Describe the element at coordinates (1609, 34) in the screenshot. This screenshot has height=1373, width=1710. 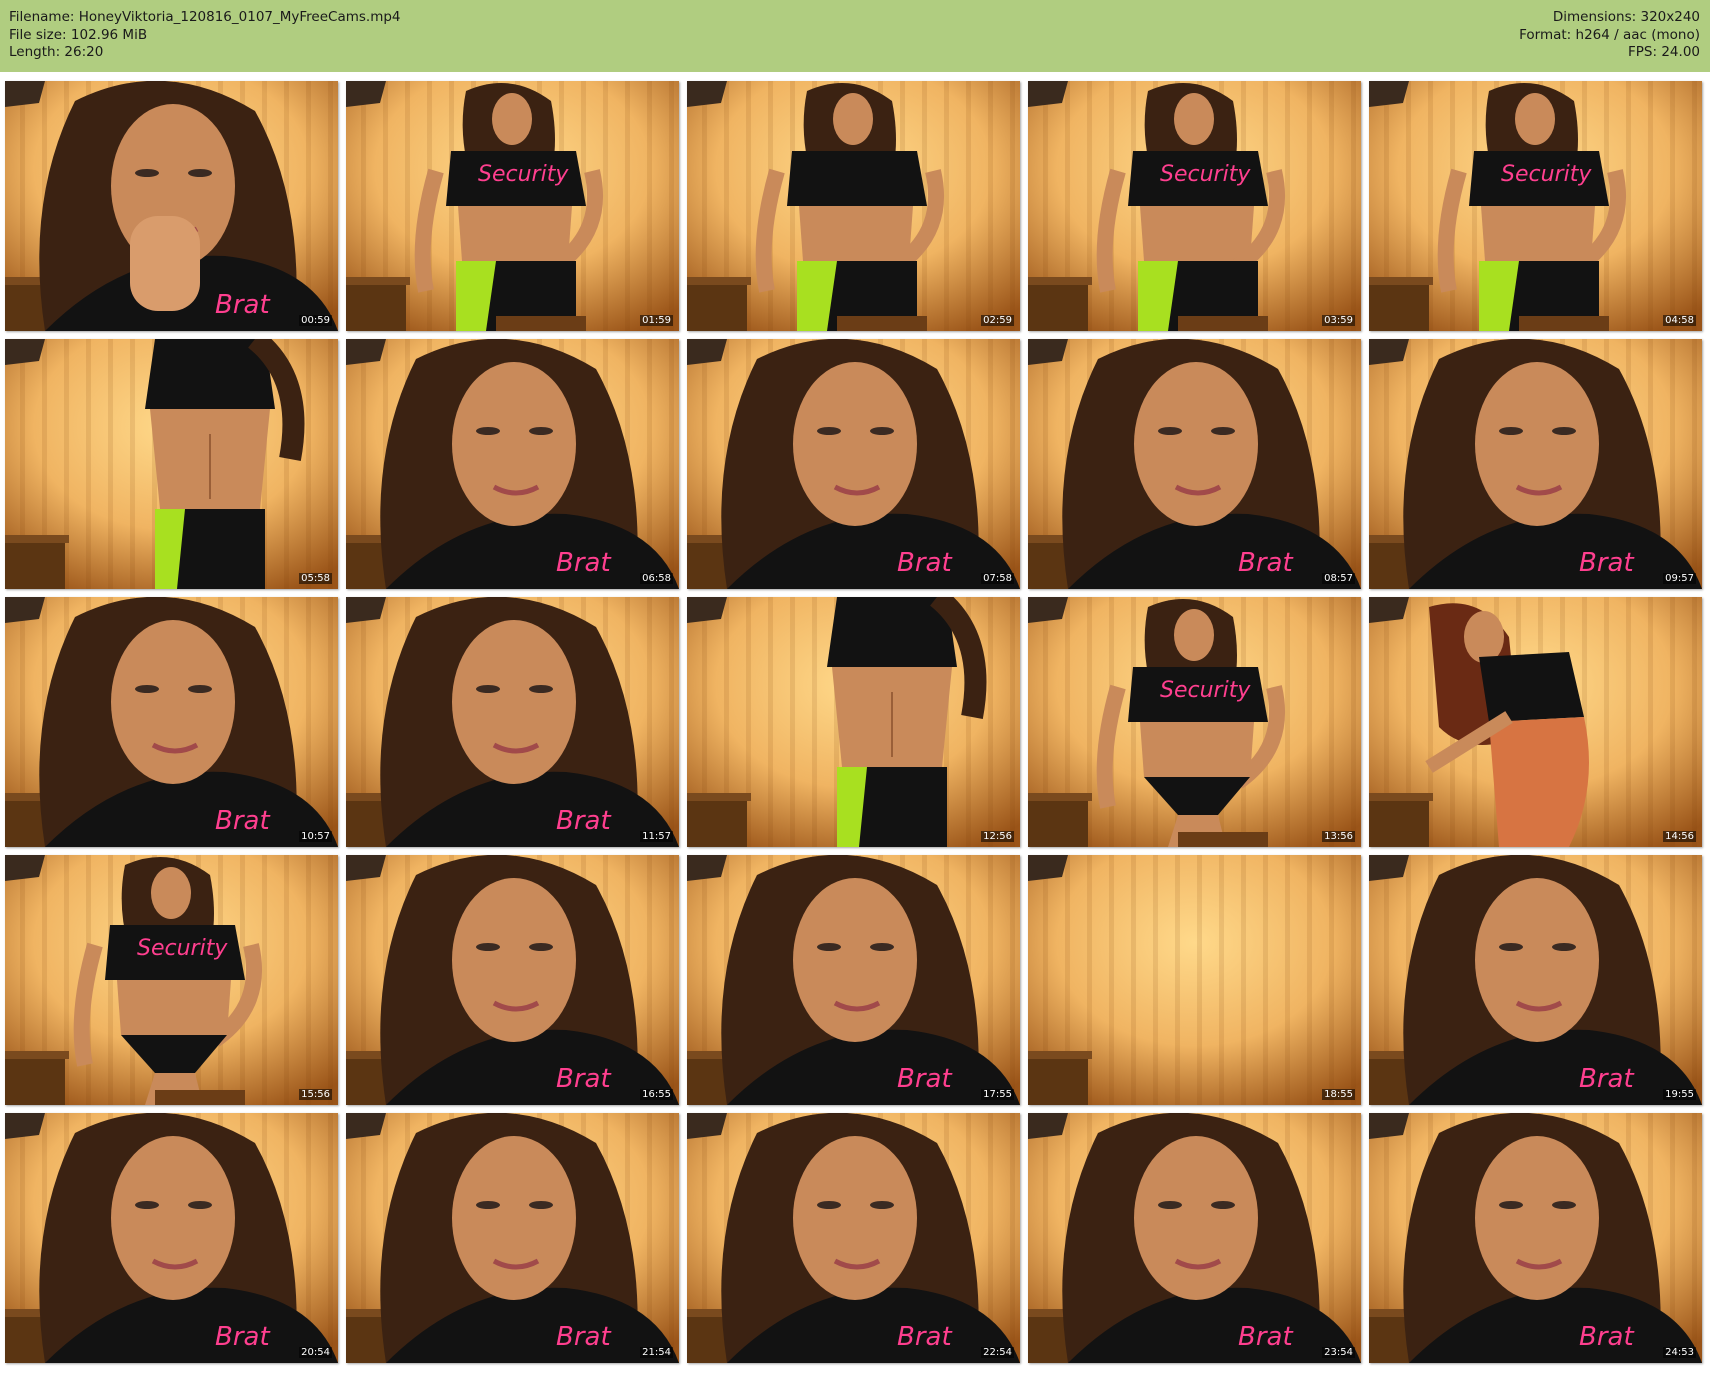
I see `format-text: Format: h264 / aac (mono)` at that location.